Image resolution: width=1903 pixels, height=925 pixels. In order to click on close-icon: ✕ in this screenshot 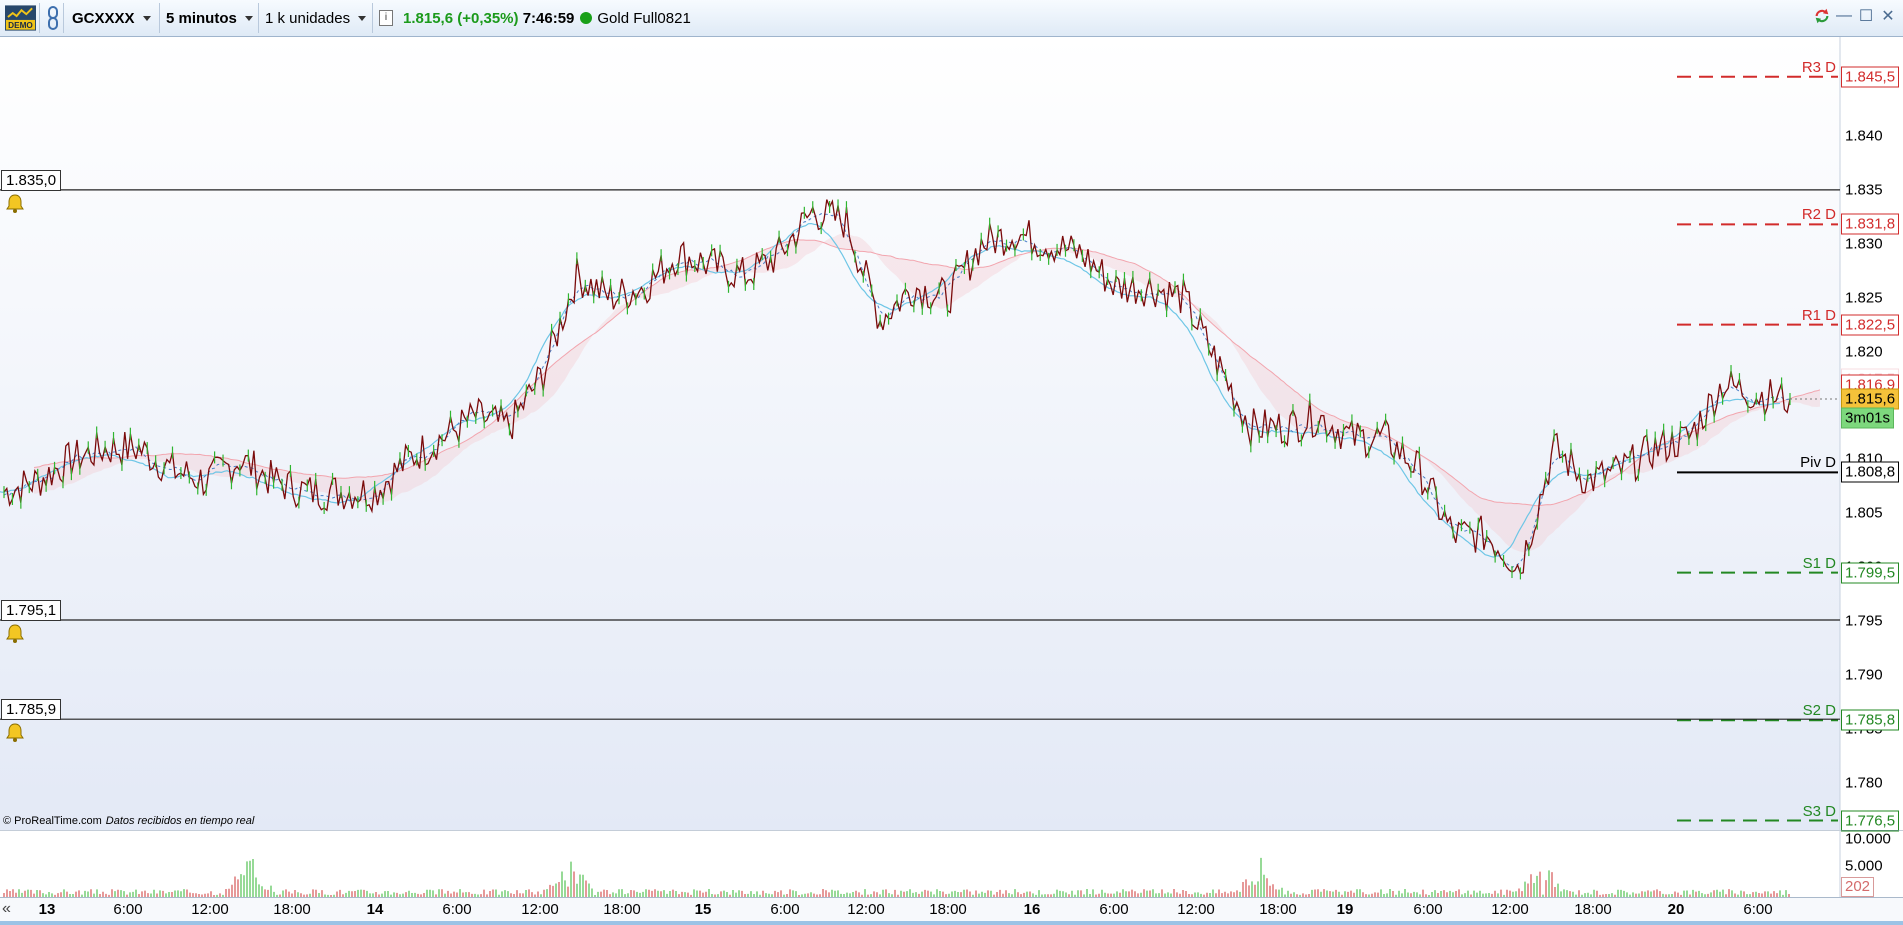, I will do `click(1888, 16)`.